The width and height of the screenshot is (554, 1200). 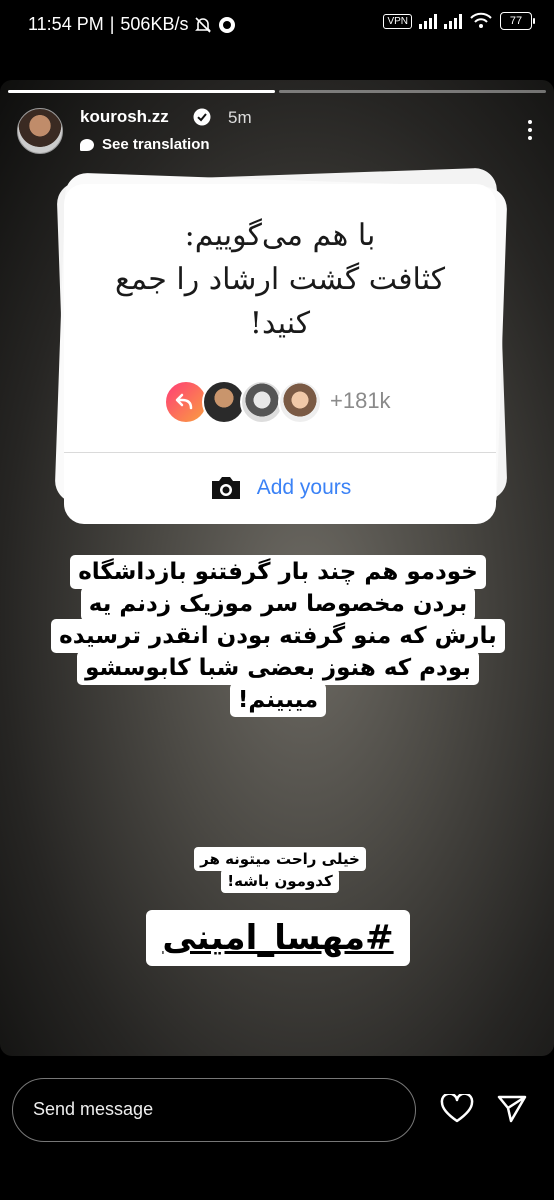 What do you see at coordinates (124, 117) in the screenshot?
I see `username: kourosh.zz` at bounding box center [124, 117].